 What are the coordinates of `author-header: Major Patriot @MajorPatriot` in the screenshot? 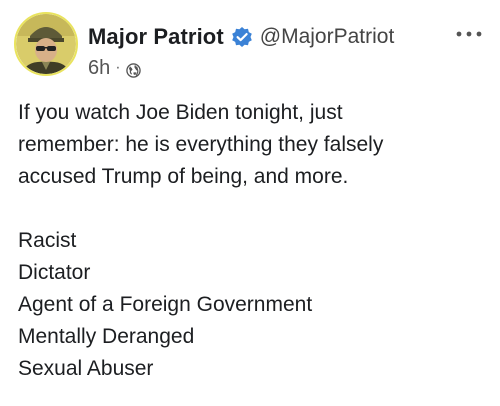 It's located at (241, 37).